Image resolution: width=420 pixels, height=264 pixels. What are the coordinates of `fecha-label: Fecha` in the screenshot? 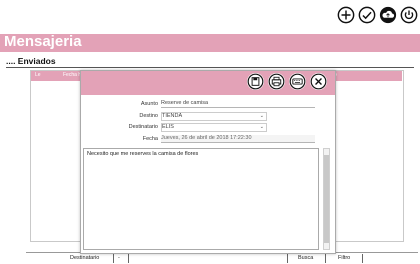 It's located at (150, 139).